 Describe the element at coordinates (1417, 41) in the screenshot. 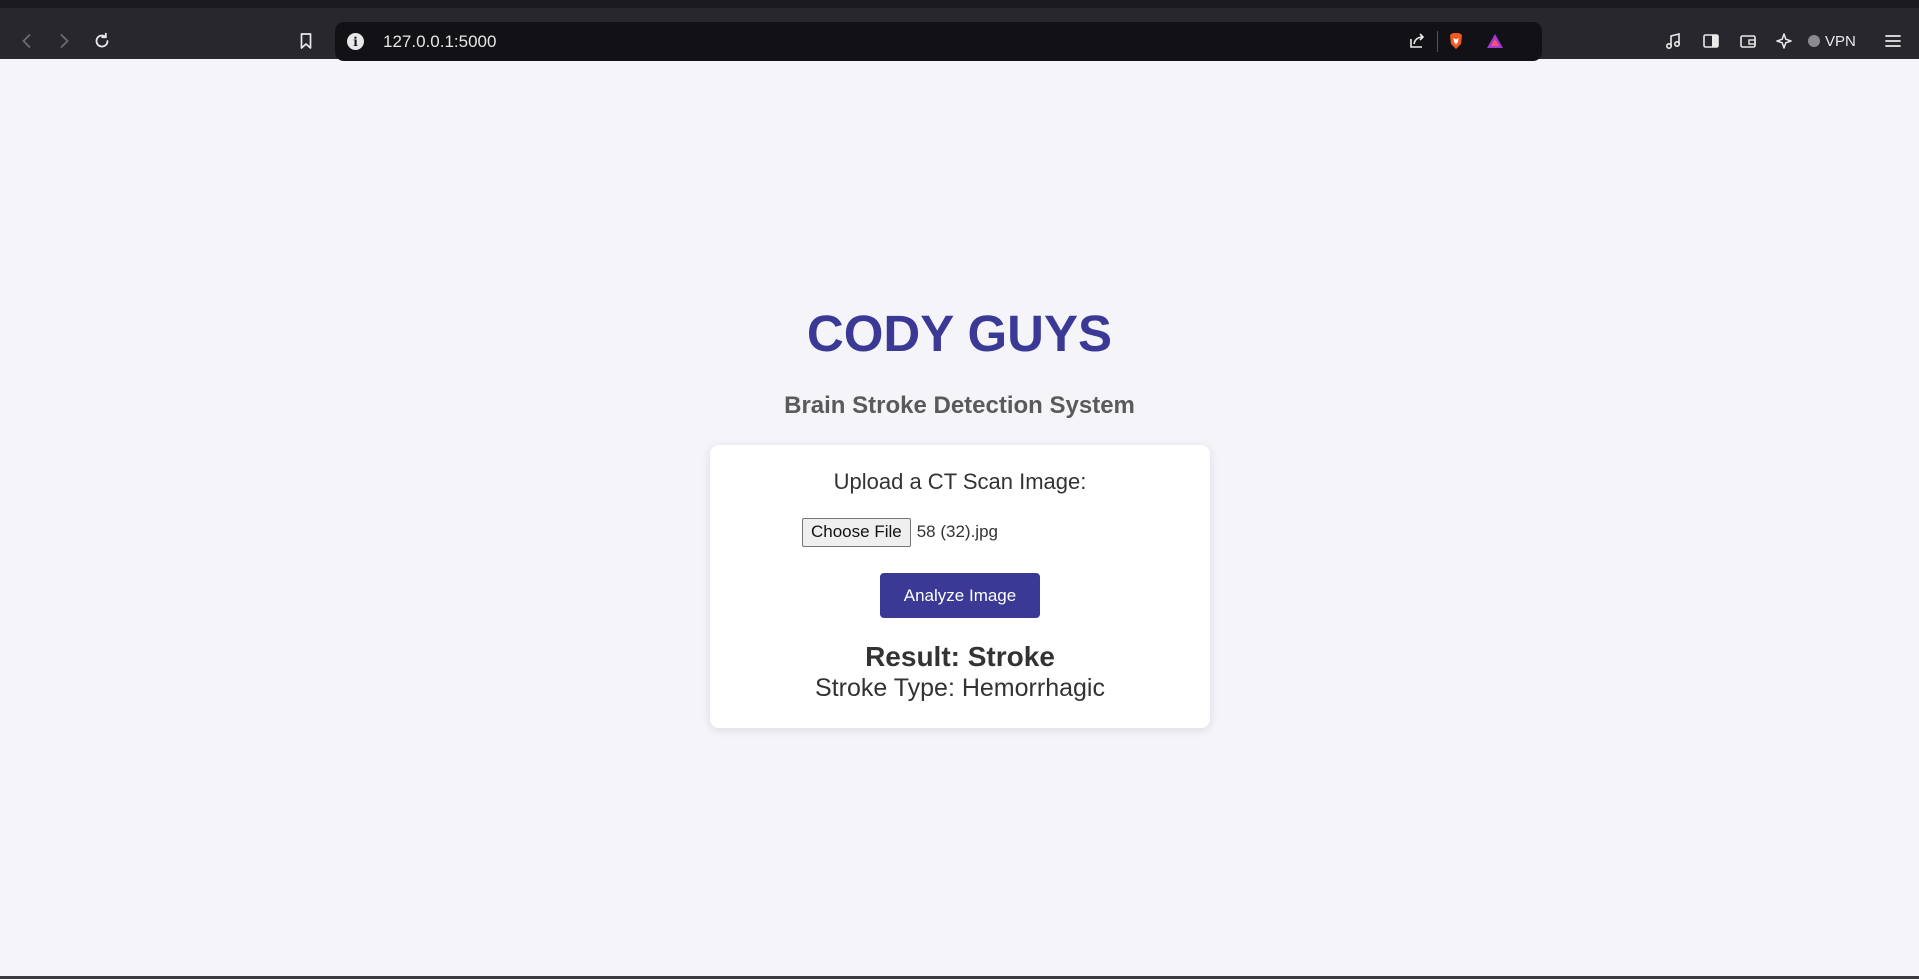

I see `share-icon` at that location.